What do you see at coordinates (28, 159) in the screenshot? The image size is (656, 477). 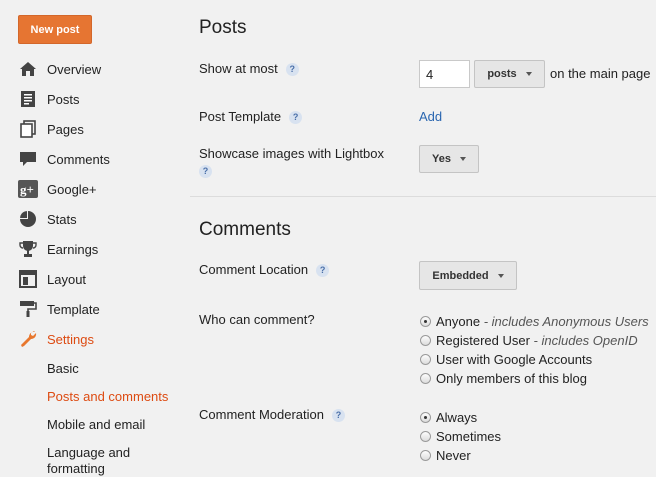 I see `comments-icon` at bounding box center [28, 159].